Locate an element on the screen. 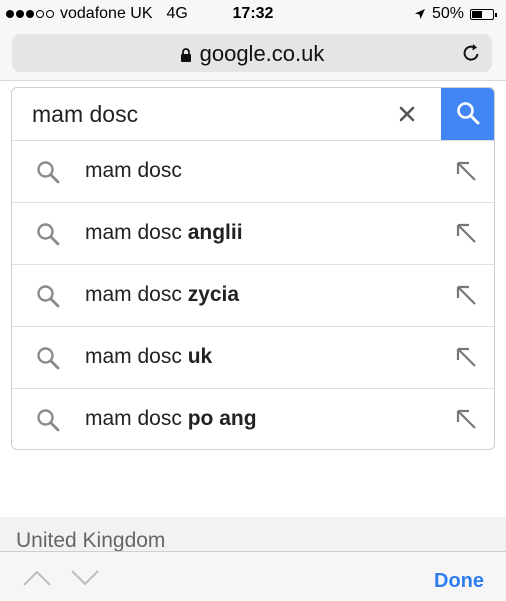 The image size is (506, 601). suggestion-text: mam dosc uk is located at coordinates (148, 357).